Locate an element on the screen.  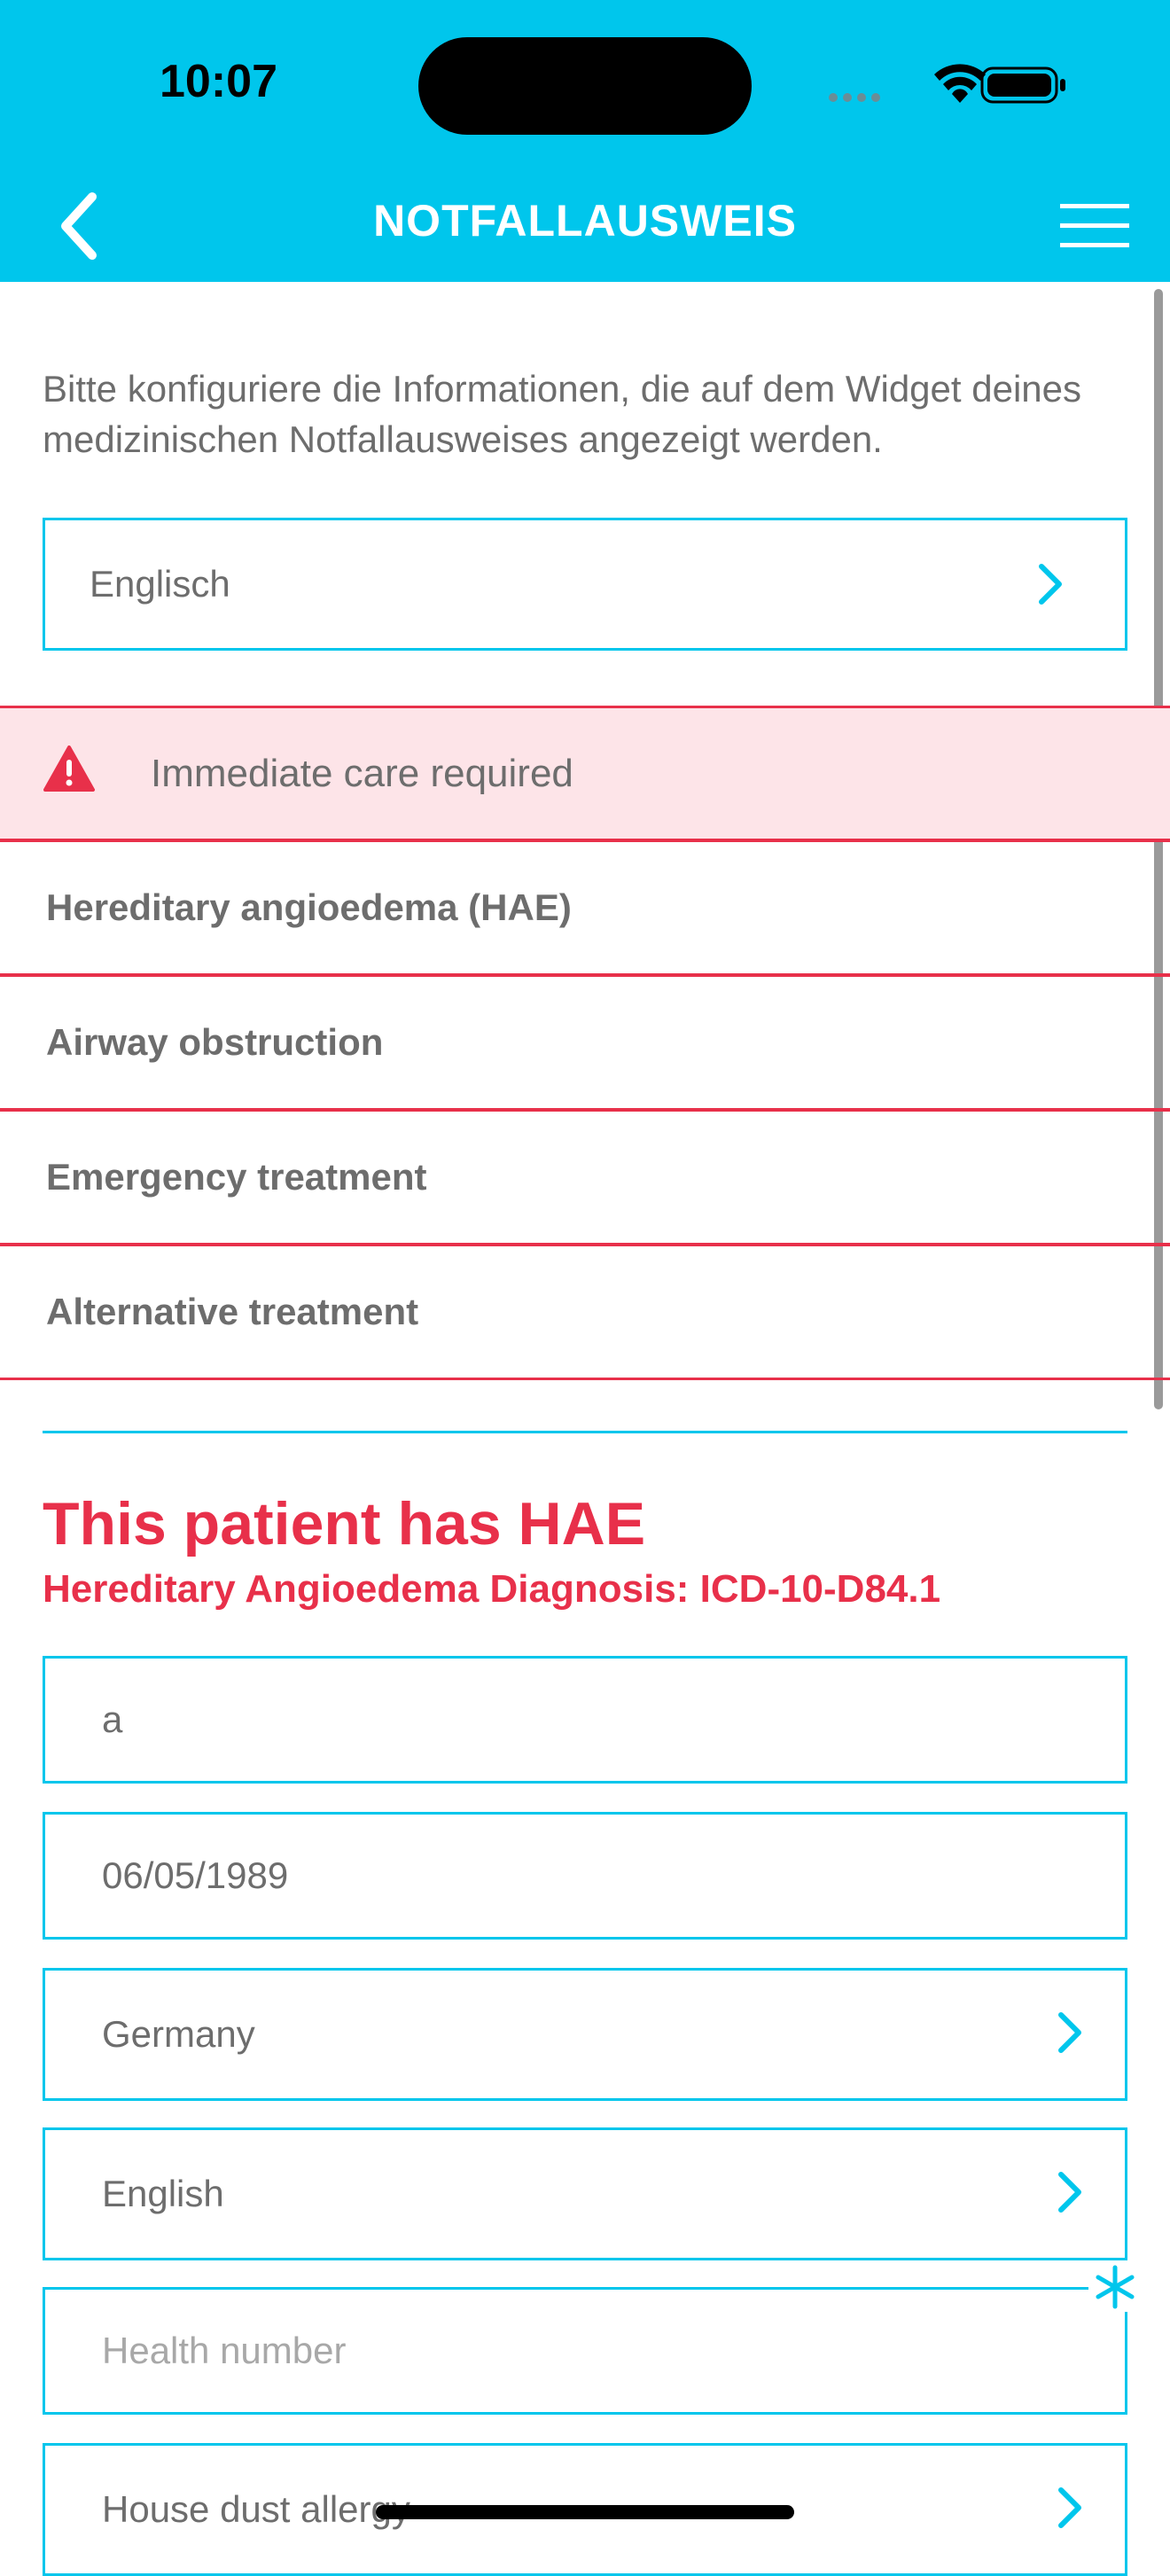
warning-icon is located at coordinates (69, 768).